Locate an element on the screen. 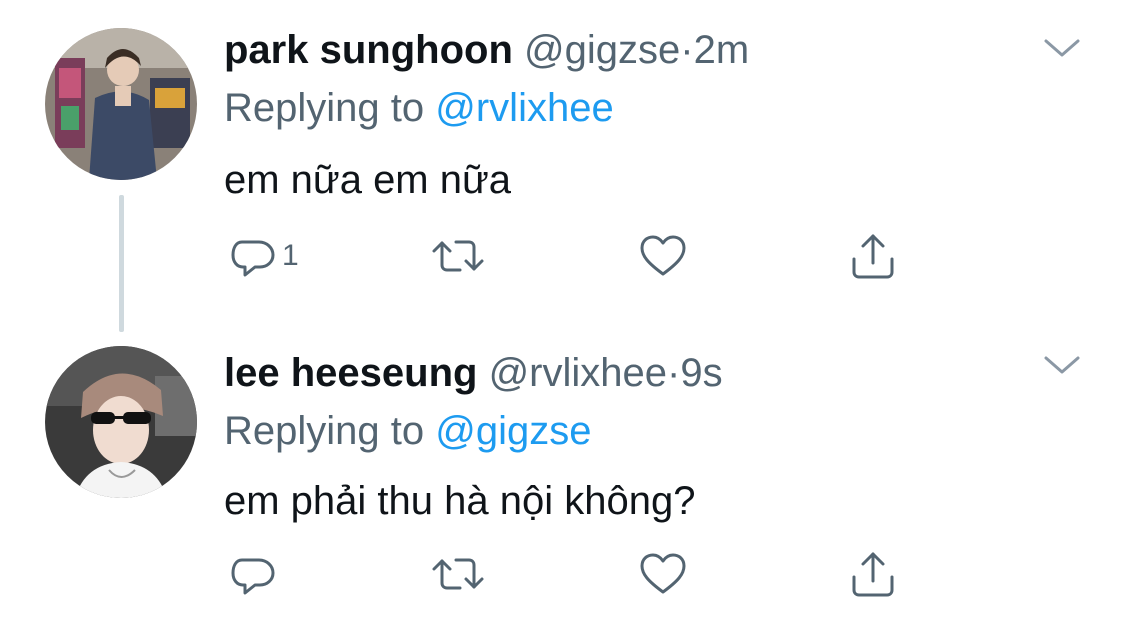 This screenshot has height=623, width=1125. mention-link: @rvlixhee is located at coordinates (524, 108).